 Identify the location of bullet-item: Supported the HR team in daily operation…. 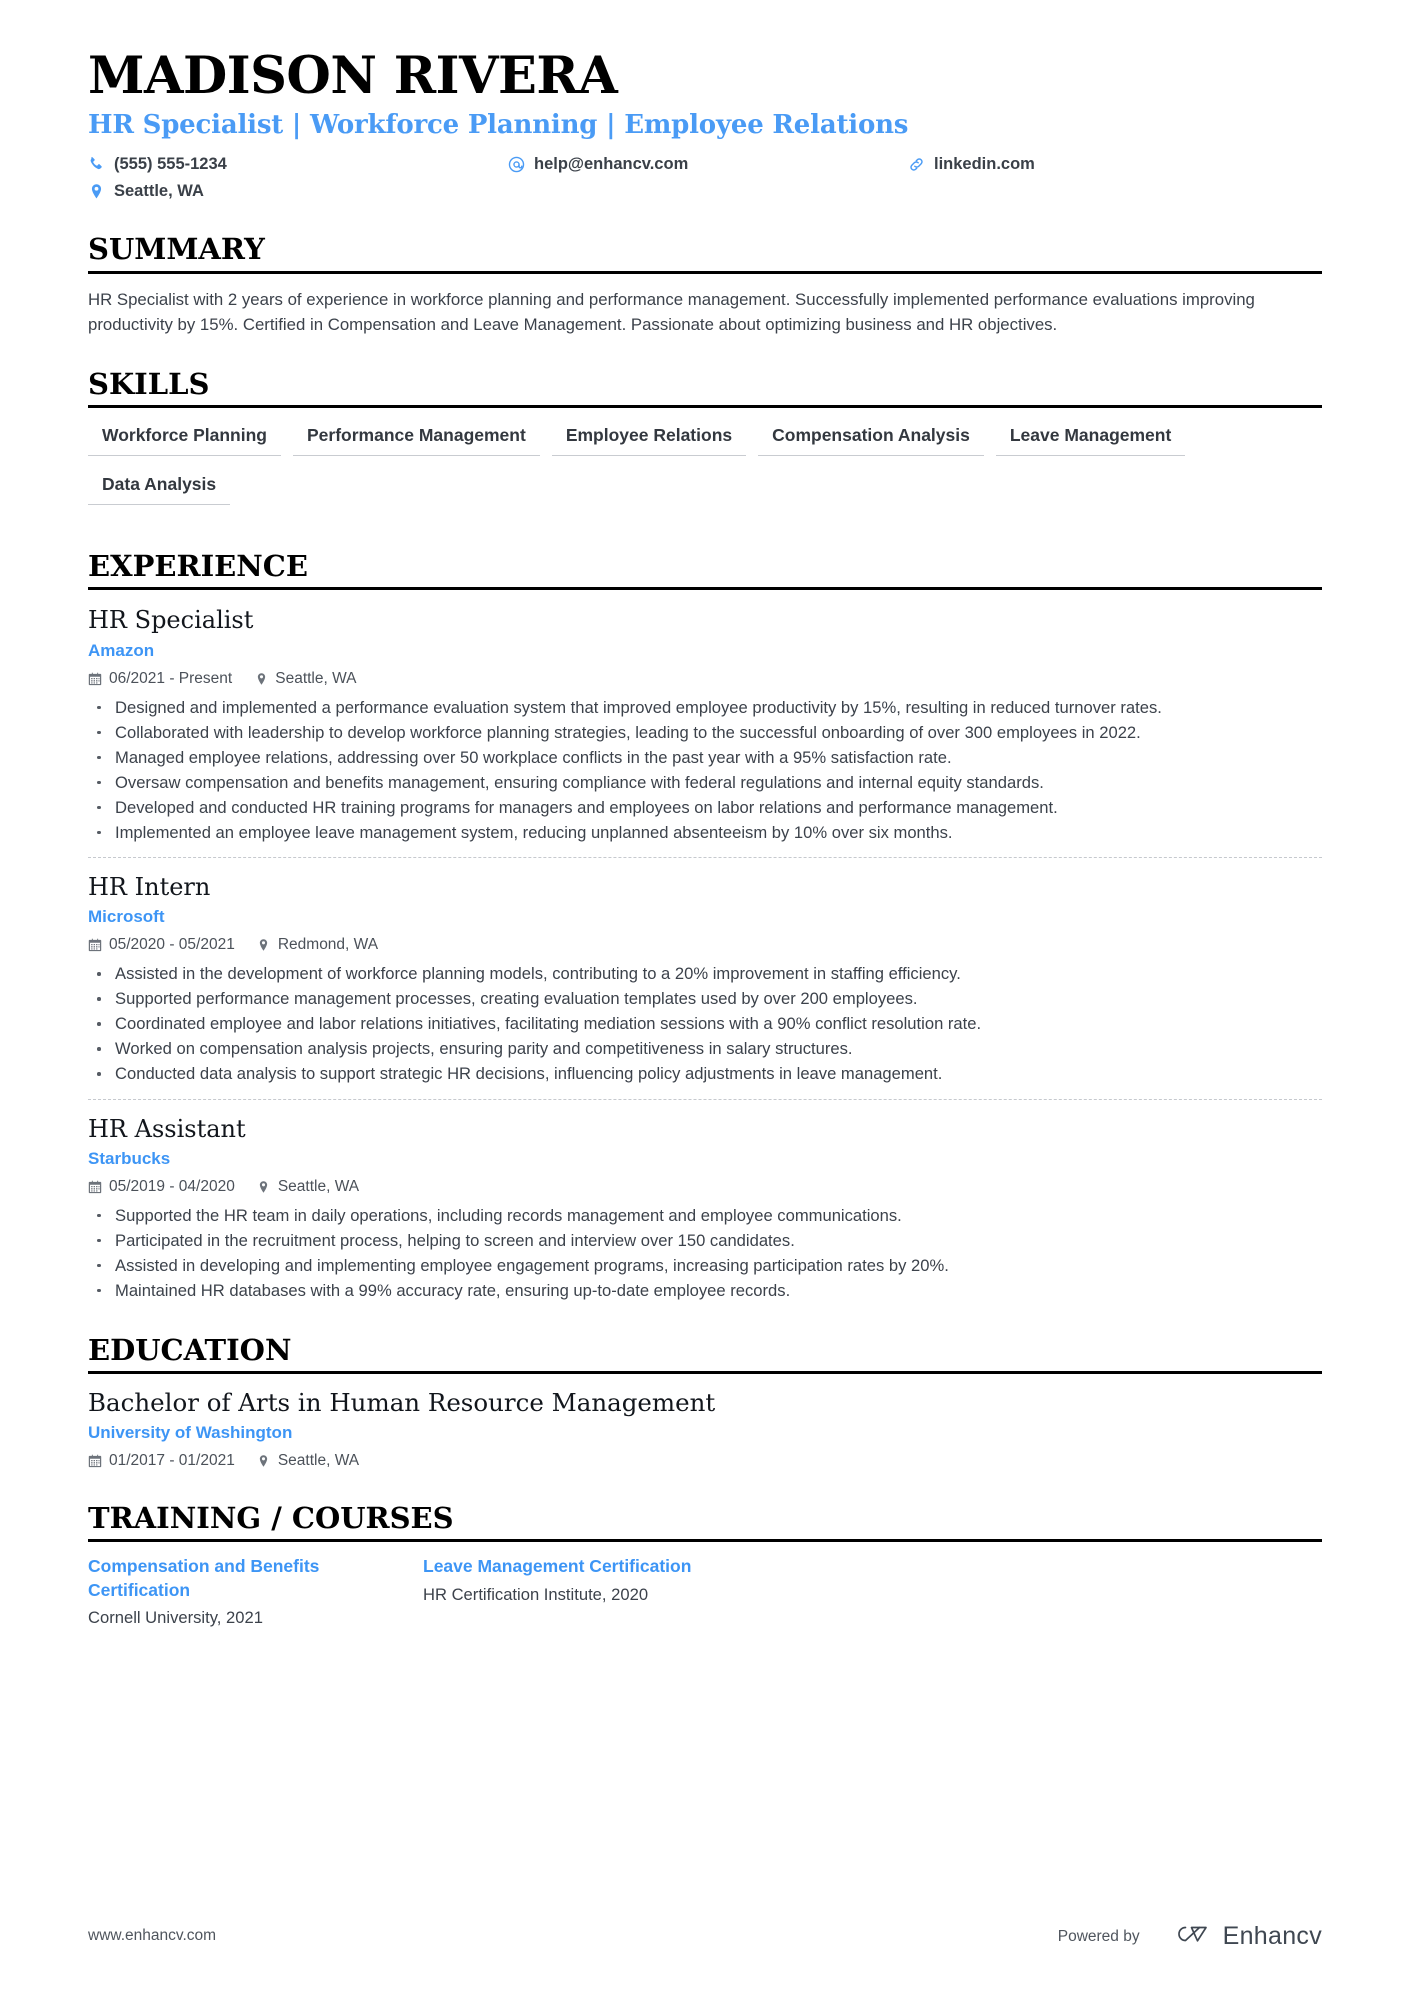
(704, 1216).